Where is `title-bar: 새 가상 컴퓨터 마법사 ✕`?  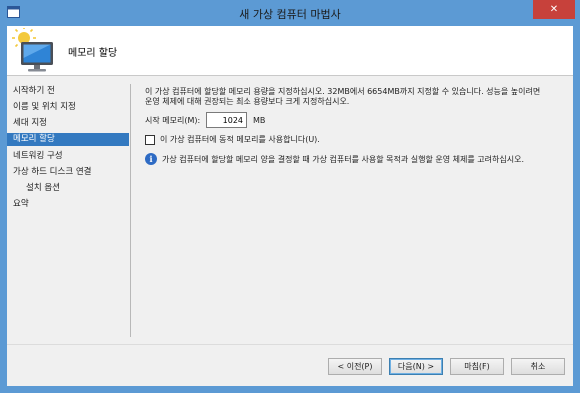 title-bar: 새 가상 컴퓨터 마법사 ✕ is located at coordinates (290, 13).